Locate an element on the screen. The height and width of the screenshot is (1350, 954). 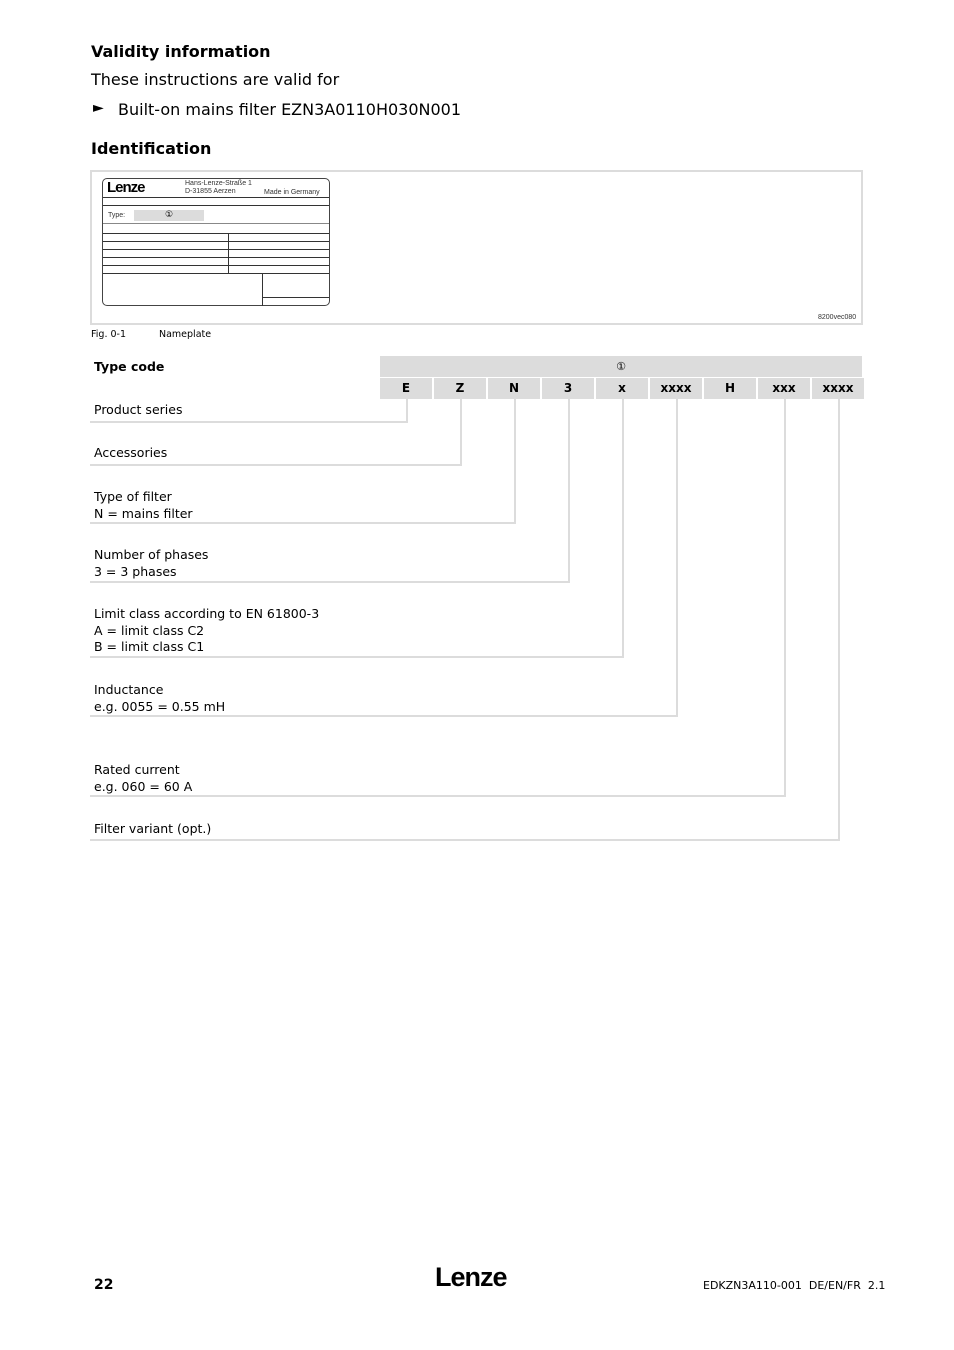
nameplate-type-label: Type: is located at coordinates (117, 215).